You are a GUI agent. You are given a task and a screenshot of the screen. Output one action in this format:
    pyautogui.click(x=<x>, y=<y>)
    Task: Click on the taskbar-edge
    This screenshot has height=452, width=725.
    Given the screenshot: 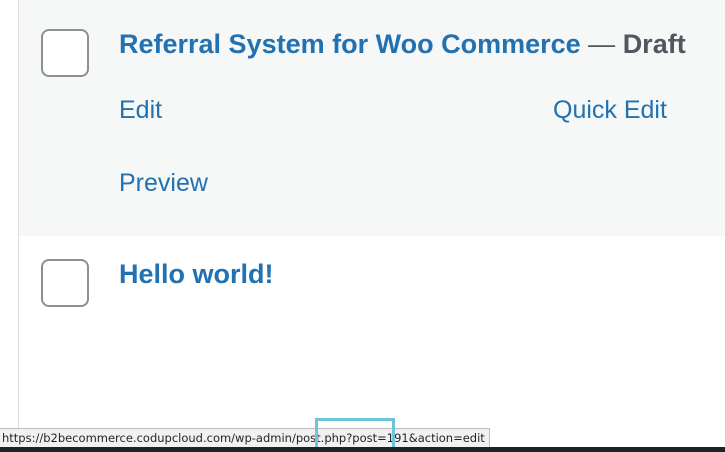 What is the action you would take?
    pyautogui.click(x=362, y=449)
    